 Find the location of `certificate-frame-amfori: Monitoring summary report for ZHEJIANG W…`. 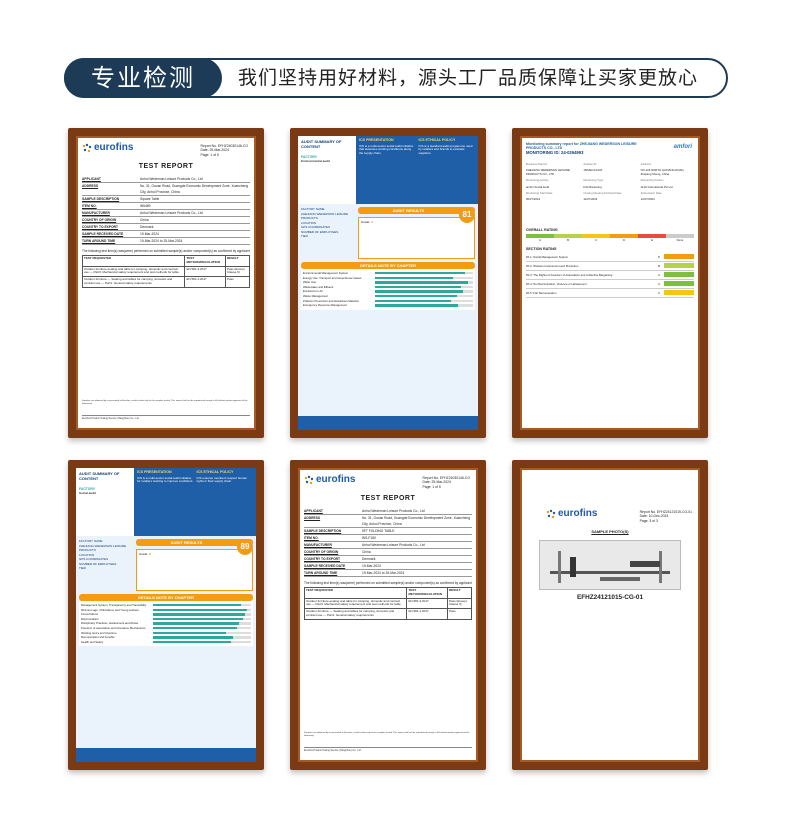

certificate-frame-amfori: Monitoring summary report for ZHEJIANG W… is located at coordinates (610, 283).